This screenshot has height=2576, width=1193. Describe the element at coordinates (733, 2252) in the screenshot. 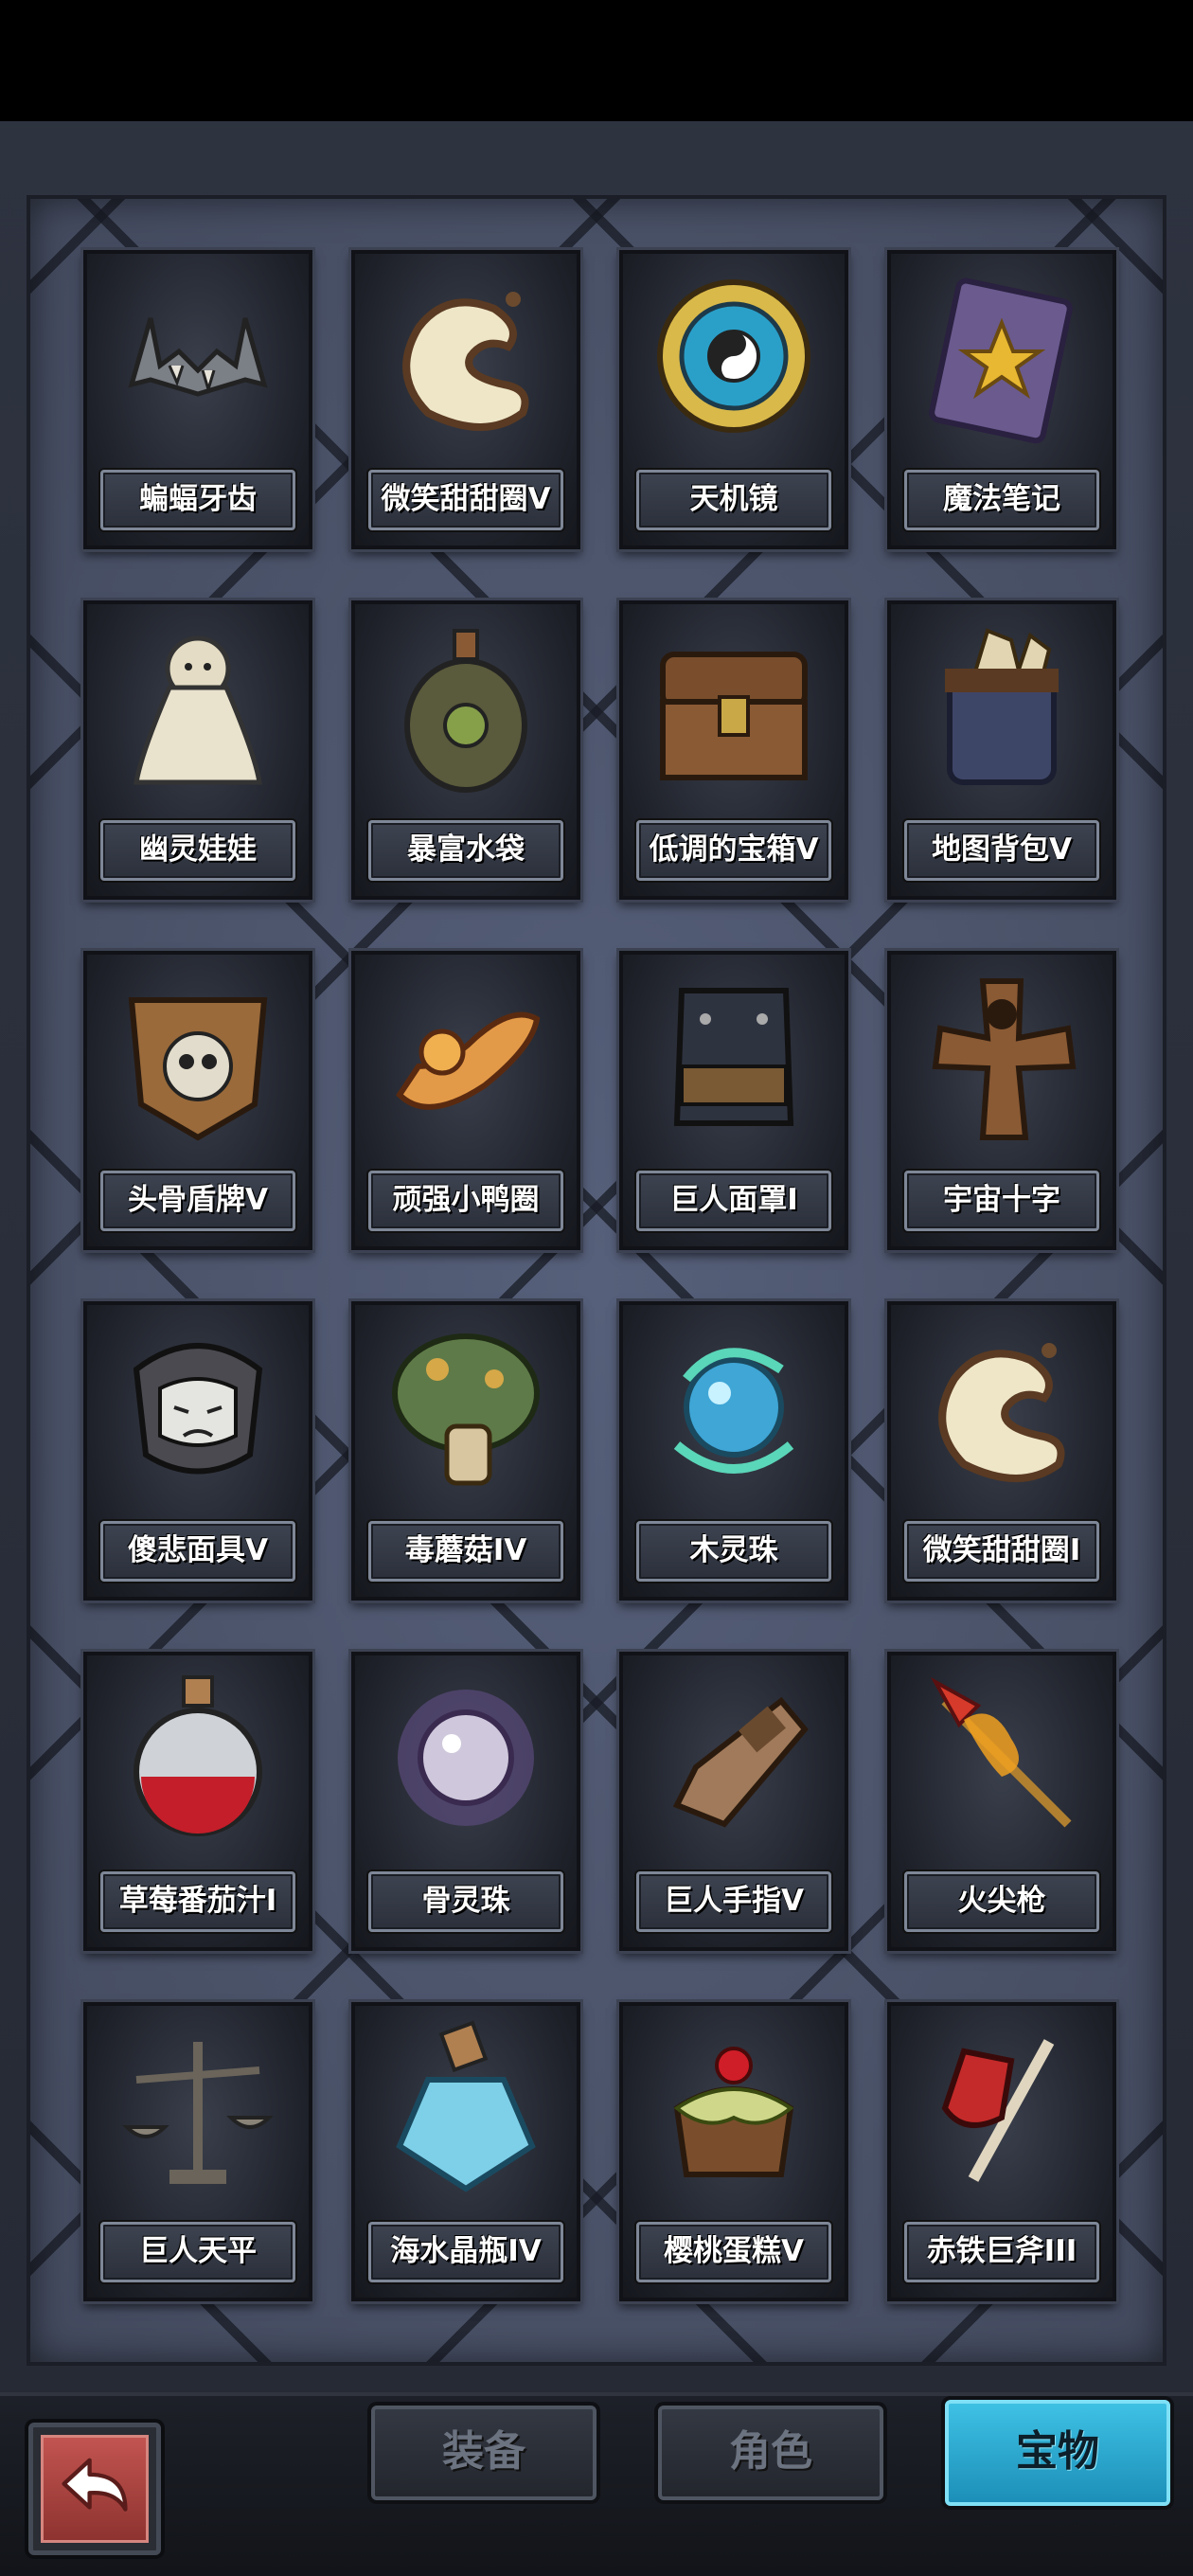

I see `treasure-name-label: 樱桃蛋糕V` at that location.